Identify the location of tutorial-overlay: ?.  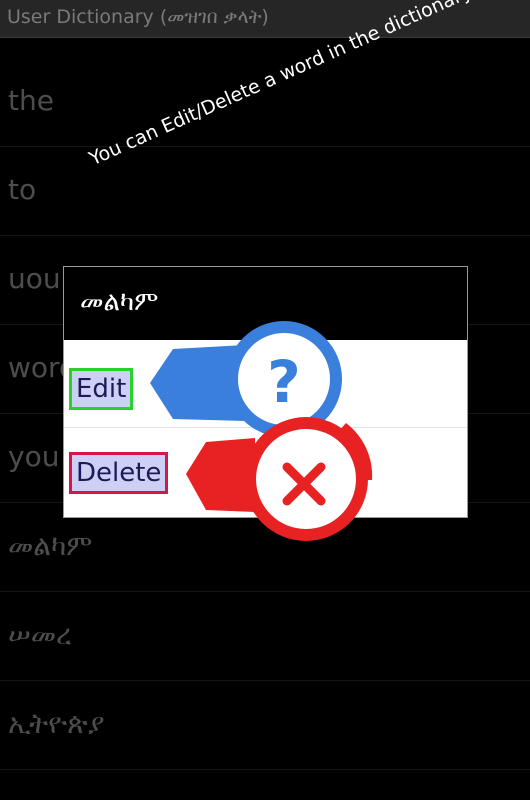
(261, 431).